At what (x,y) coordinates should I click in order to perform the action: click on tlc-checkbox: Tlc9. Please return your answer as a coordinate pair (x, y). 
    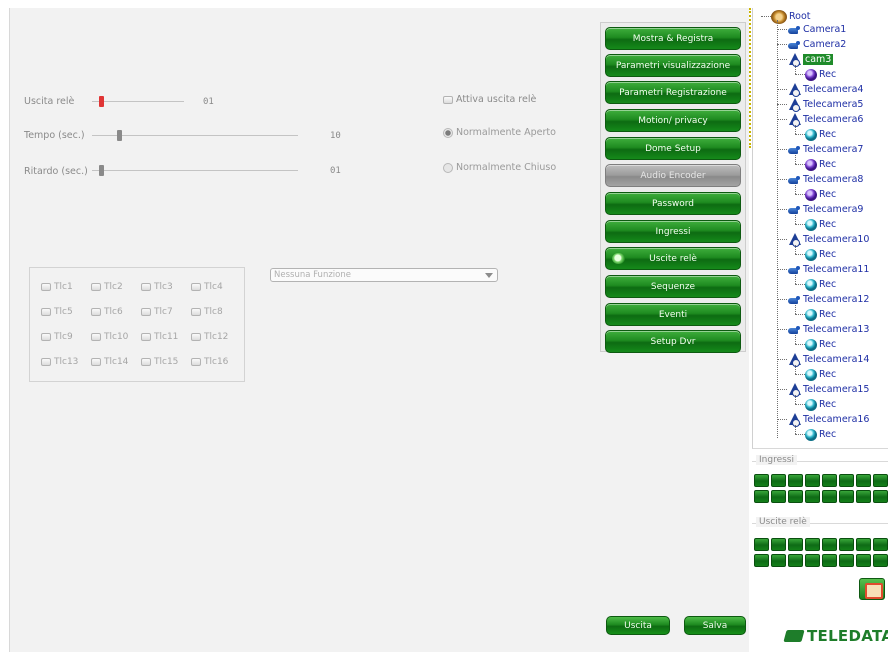
    Looking at the image, I should click on (66, 336).